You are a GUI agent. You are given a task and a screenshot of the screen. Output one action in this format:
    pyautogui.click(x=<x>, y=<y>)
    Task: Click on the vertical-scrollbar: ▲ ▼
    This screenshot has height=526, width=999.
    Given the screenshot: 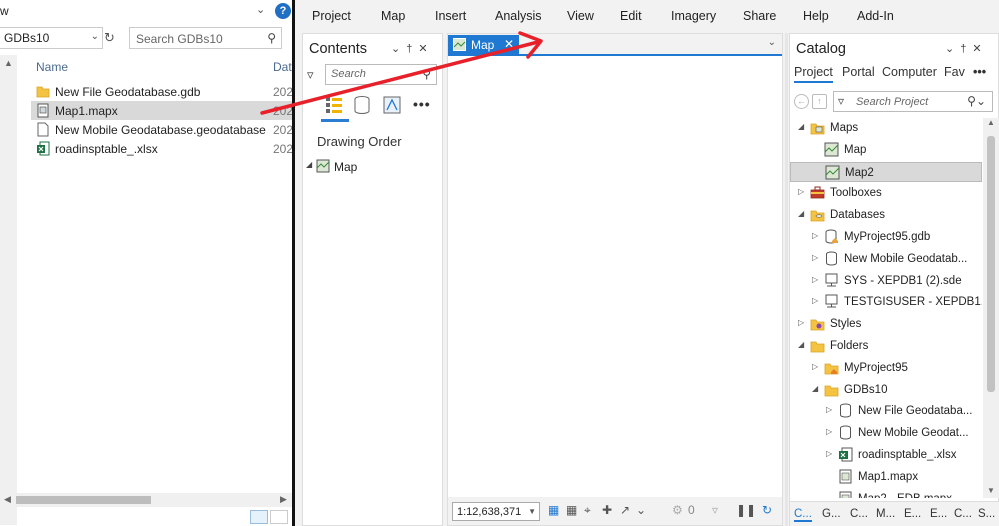 What is the action you would take?
    pyautogui.click(x=991, y=308)
    